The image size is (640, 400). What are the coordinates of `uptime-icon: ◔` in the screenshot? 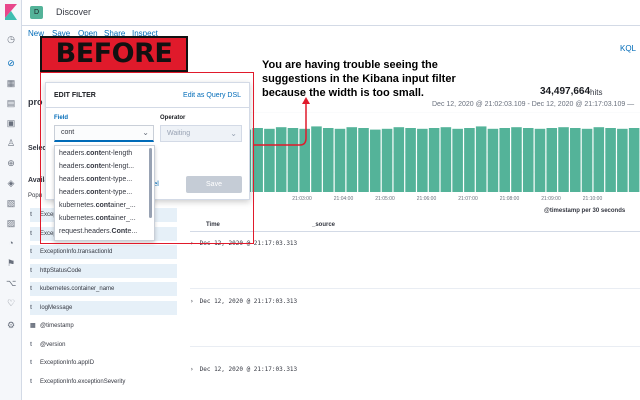 It's located at (11, 243).